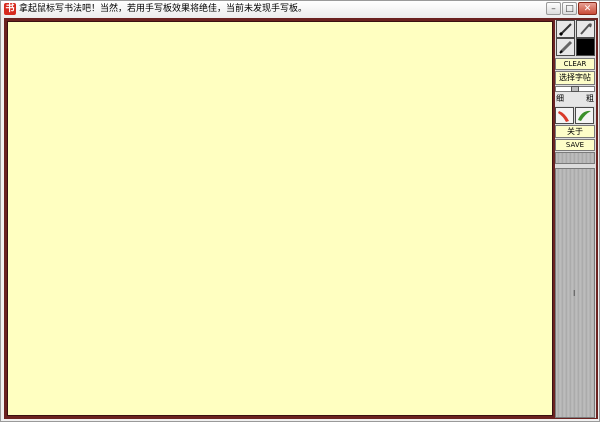  I want to click on save-button: SAVE, so click(575, 145).